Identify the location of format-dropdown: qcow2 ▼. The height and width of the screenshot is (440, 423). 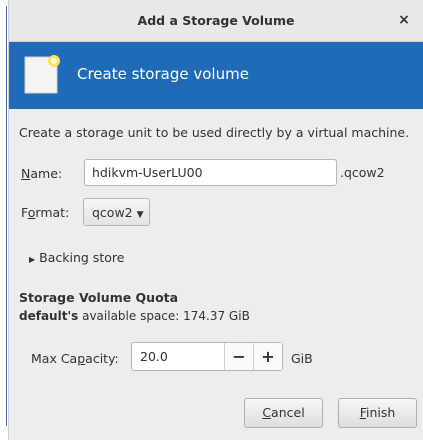
(116, 212).